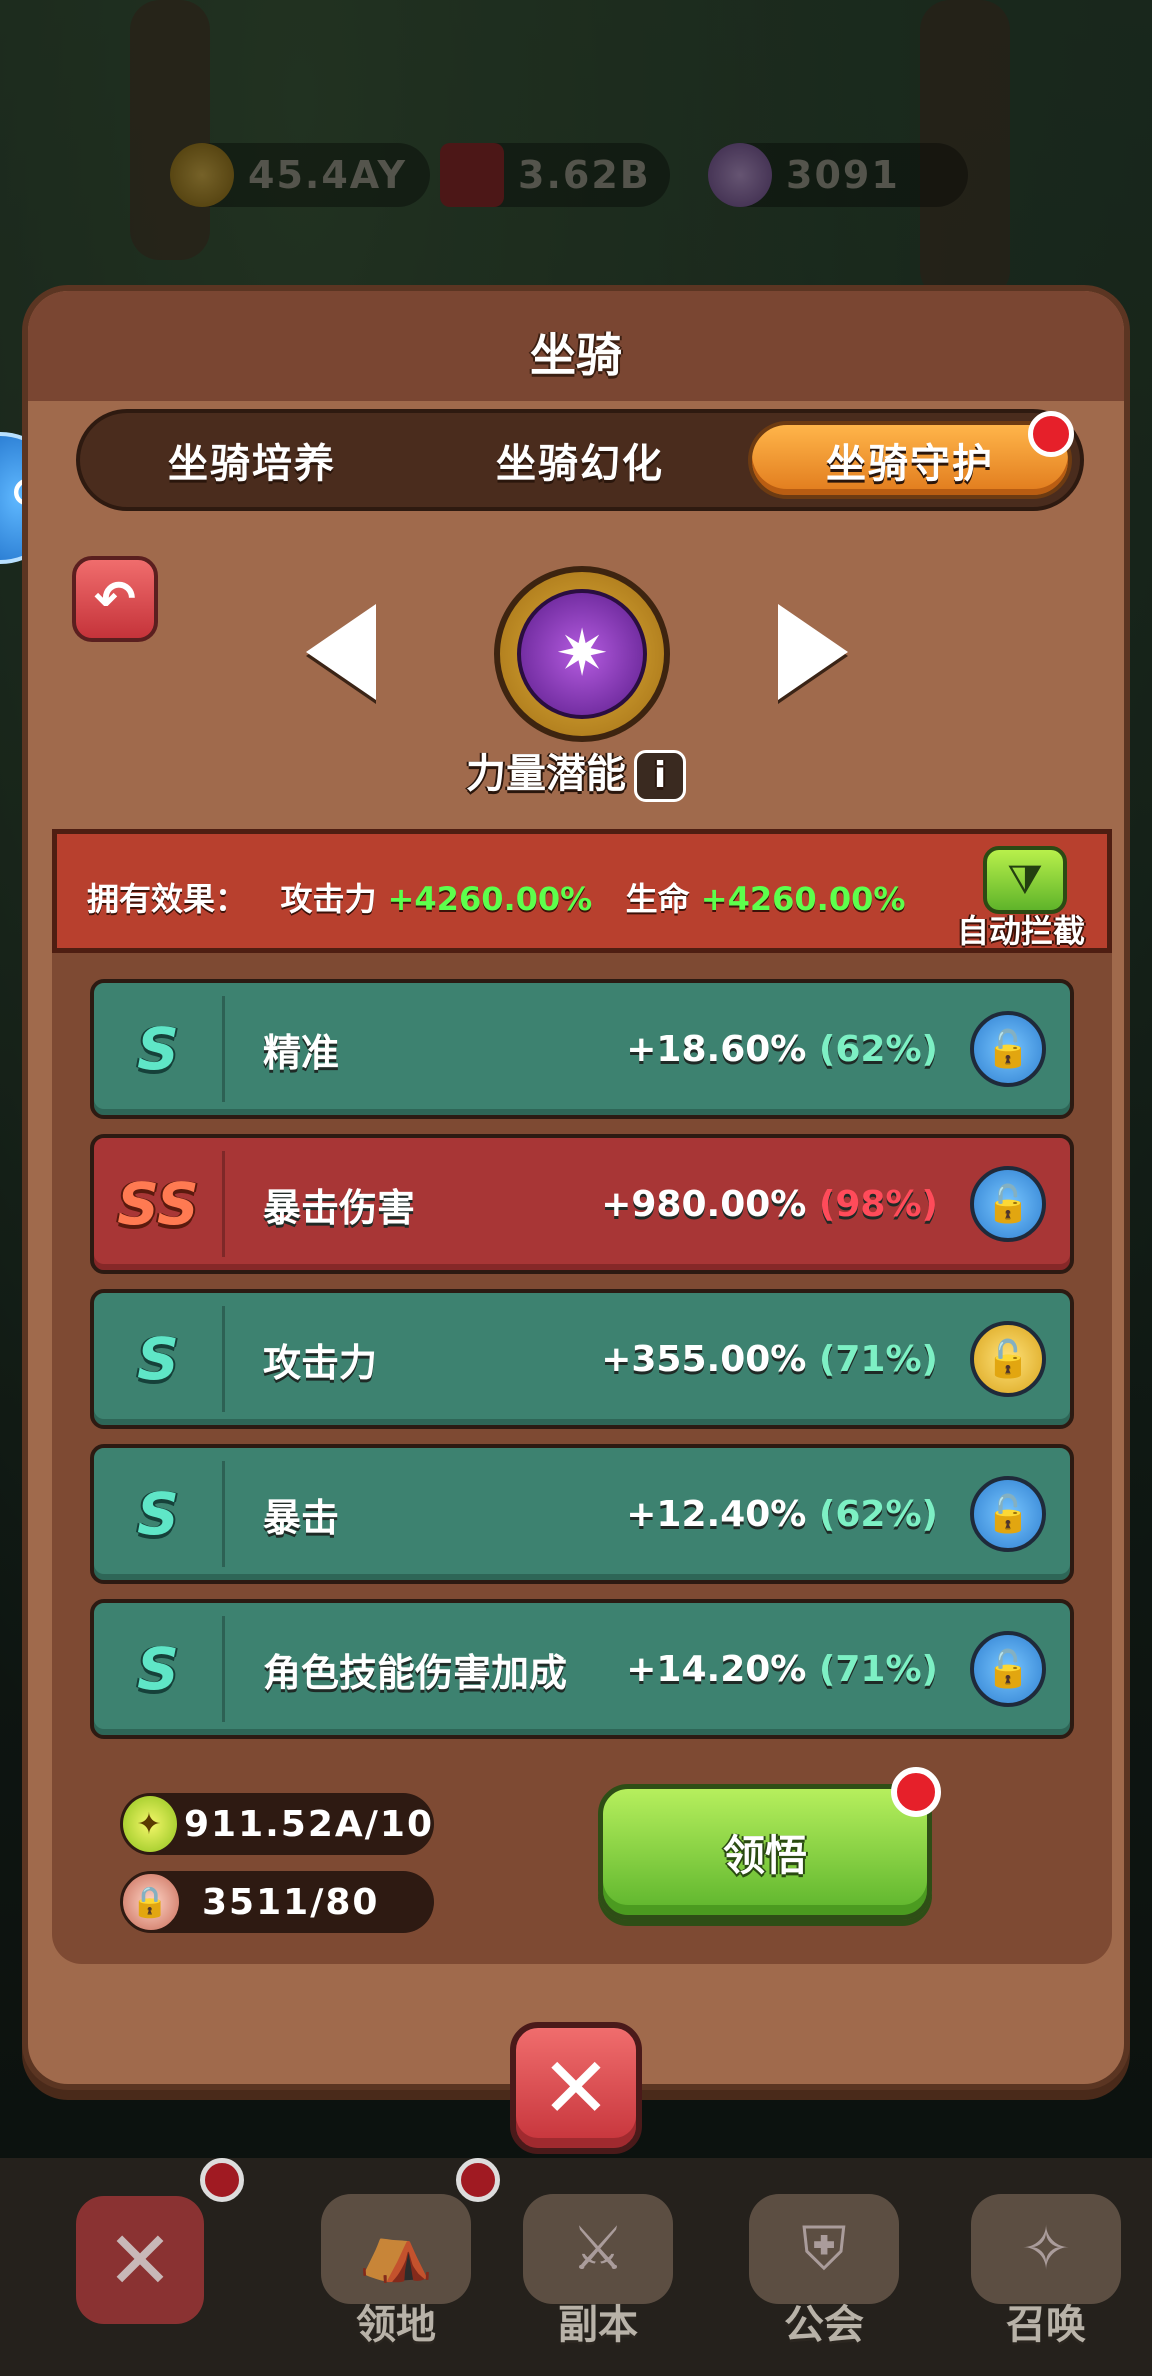  What do you see at coordinates (813, 652) in the screenshot?
I see `next-arrow-icon` at bounding box center [813, 652].